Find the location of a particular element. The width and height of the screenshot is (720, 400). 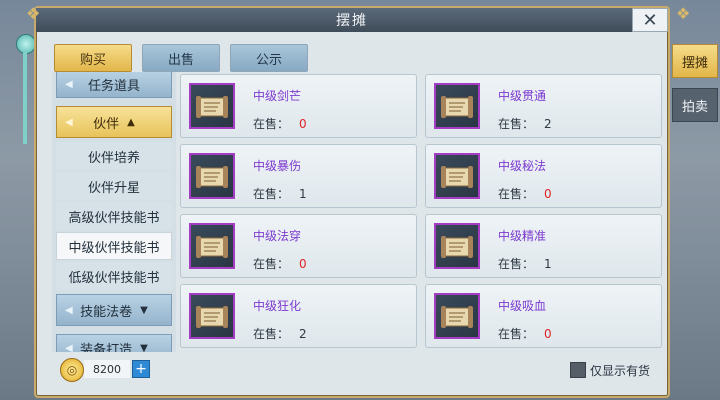

item-name: 中级剑芒 is located at coordinates (277, 96).